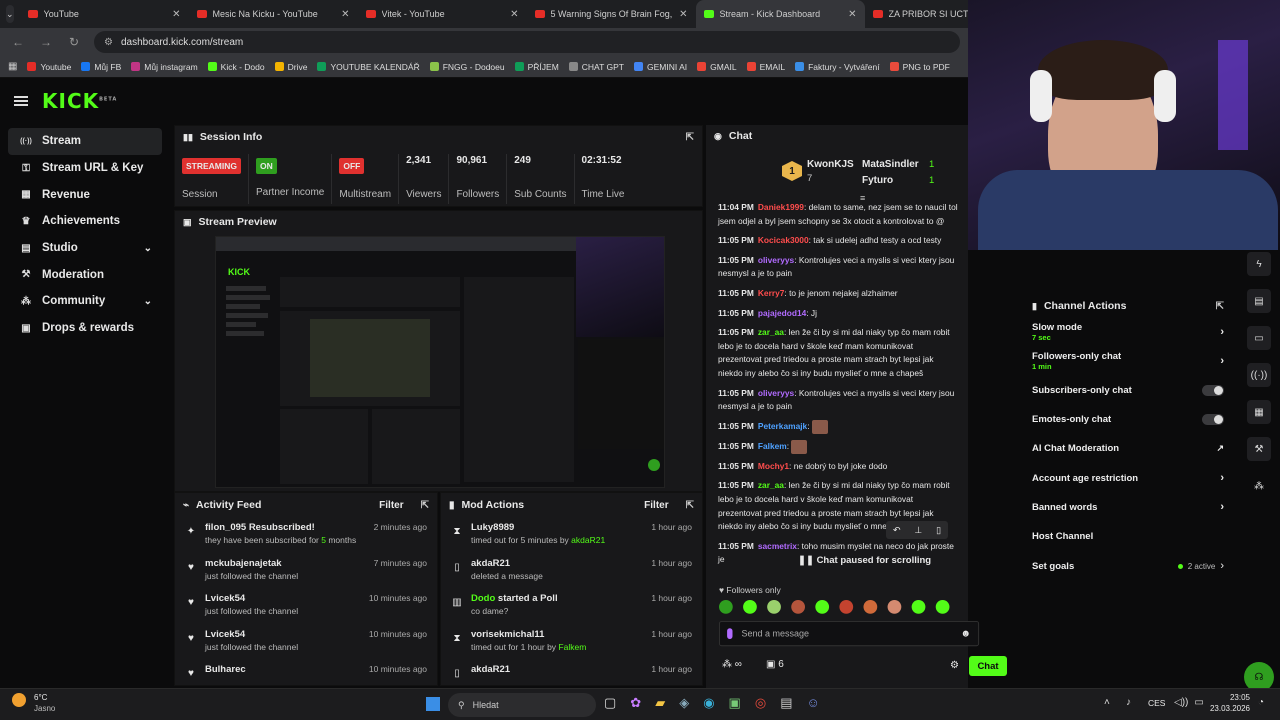 This screenshot has width=1280, height=720. Describe the element at coordinates (1128, 536) in the screenshot. I see `channel-action-host-channel: Host Channel` at that location.